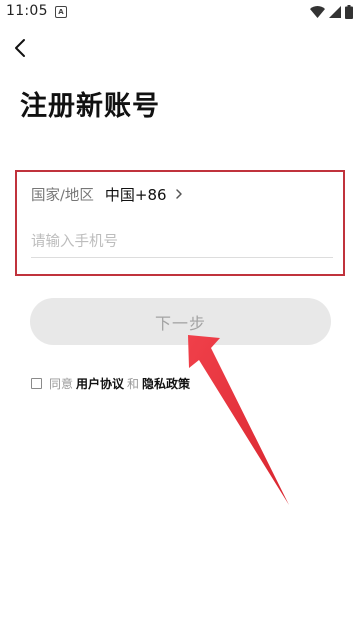  What do you see at coordinates (62, 195) in the screenshot?
I see `region-label: 国家/地区` at bounding box center [62, 195].